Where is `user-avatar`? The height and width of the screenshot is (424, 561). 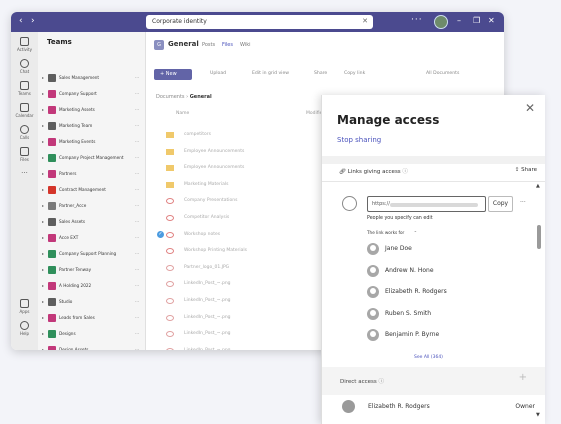
user-avatar is located at coordinates (441, 22).